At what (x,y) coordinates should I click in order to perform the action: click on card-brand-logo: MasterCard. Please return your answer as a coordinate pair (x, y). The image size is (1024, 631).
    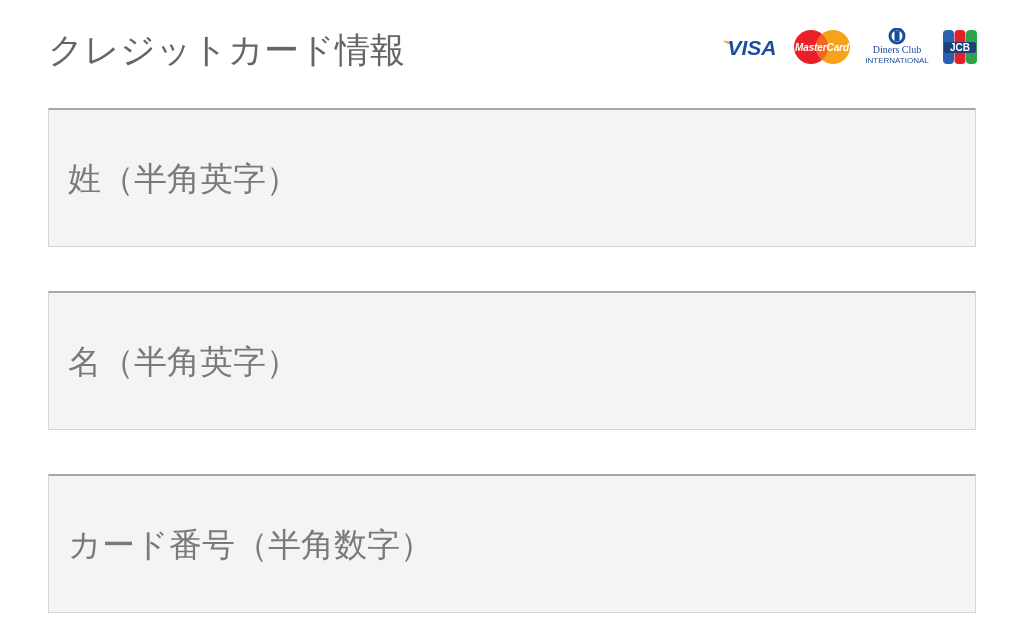
    Looking at the image, I should click on (822, 47).